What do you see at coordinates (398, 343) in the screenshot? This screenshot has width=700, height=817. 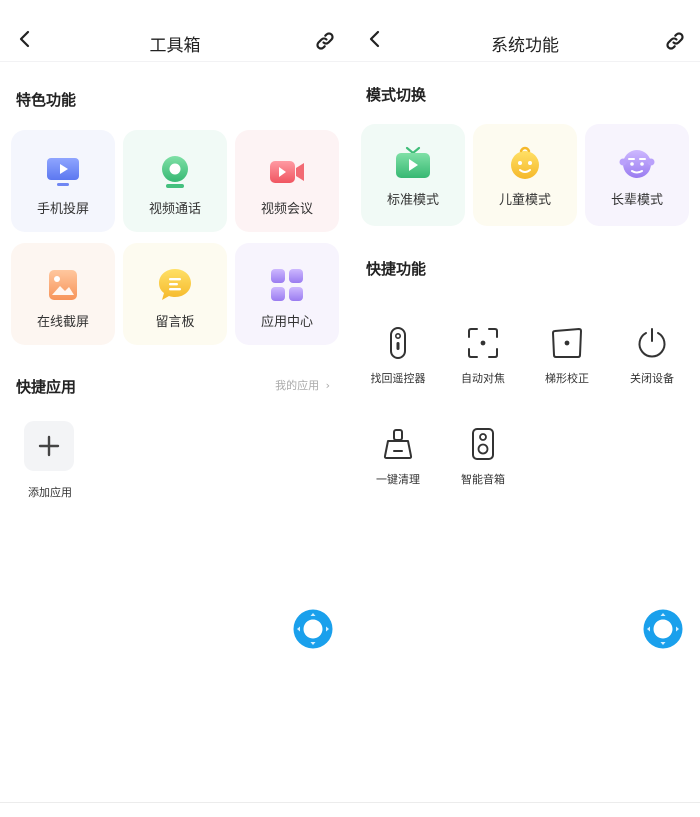 I see `remote-icon` at bounding box center [398, 343].